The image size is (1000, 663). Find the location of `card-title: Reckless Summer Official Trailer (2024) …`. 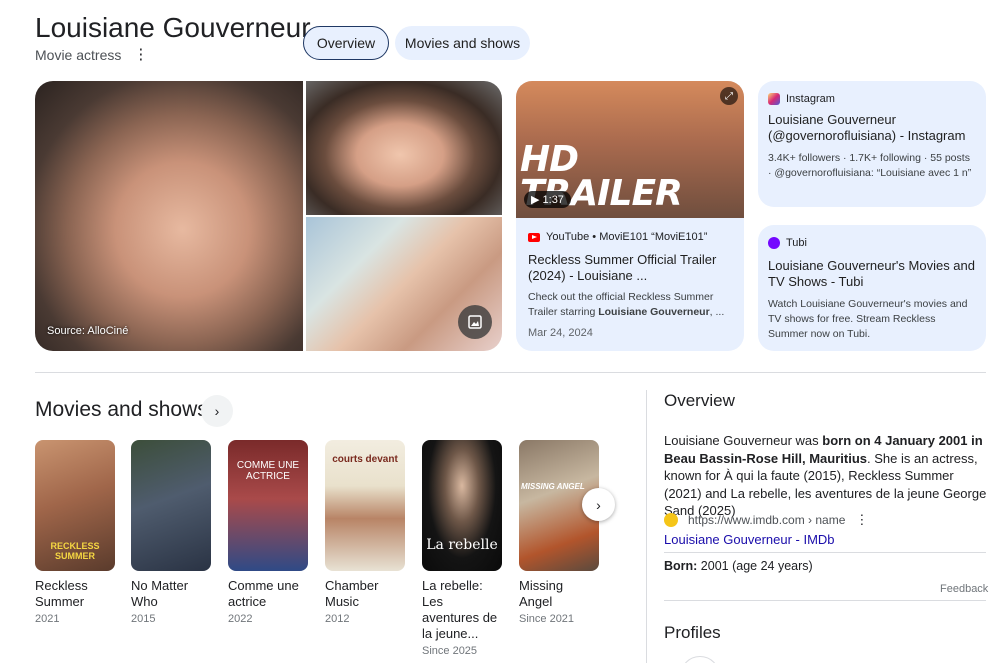

card-title: Reckless Summer Official Trailer (2024) … is located at coordinates (631, 268).